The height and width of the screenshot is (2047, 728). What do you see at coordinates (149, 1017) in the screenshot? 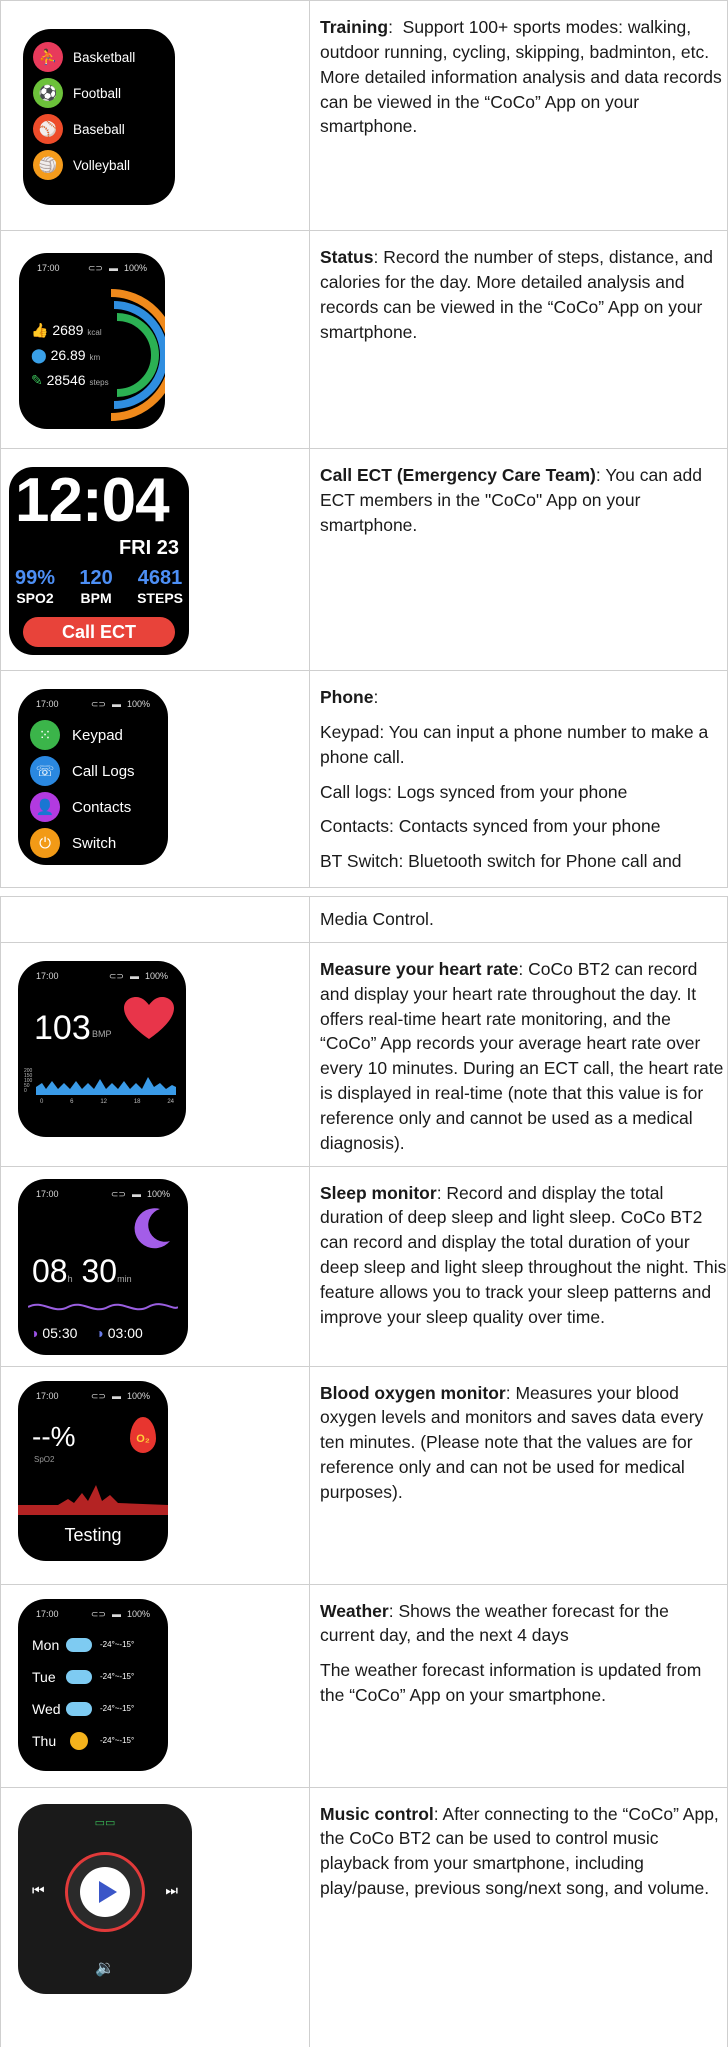
I see `heart-icon` at bounding box center [149, 1017].